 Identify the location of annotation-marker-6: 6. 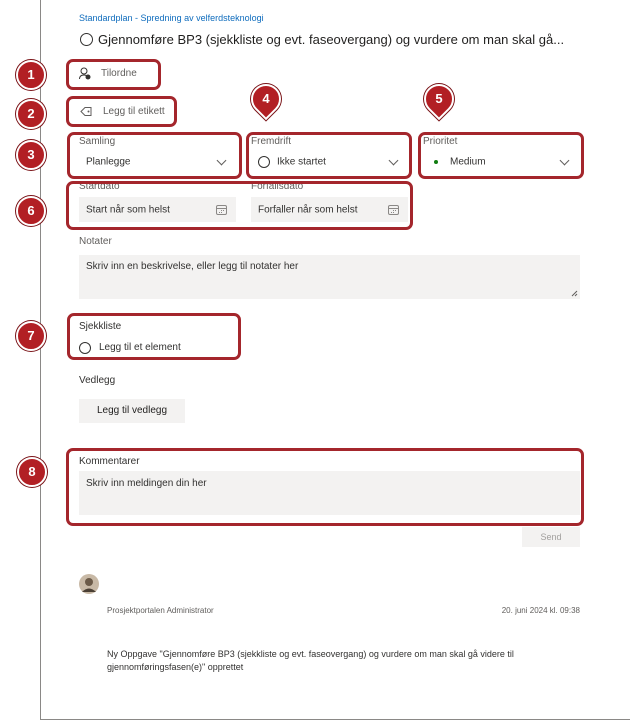
(31, 211).